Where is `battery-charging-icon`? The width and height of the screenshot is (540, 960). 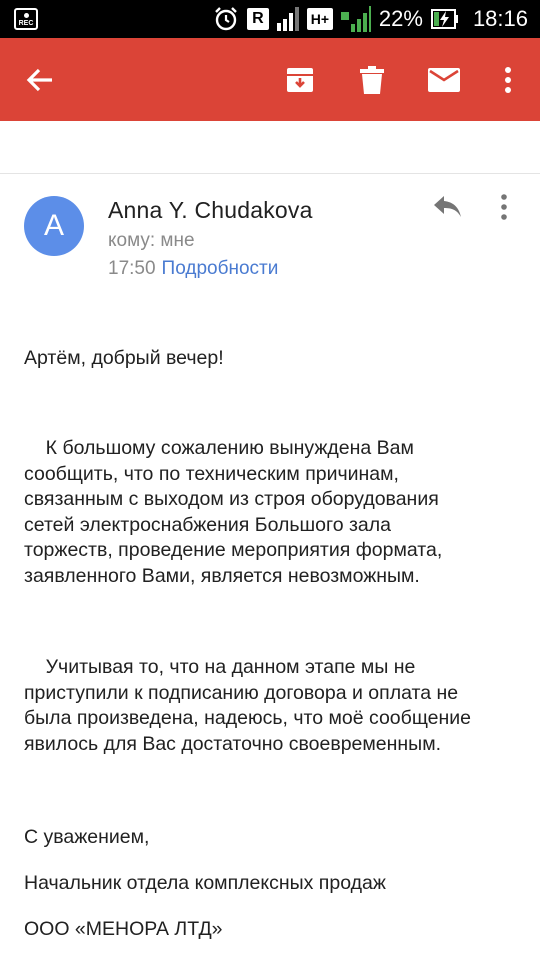
battery-charging-icon is located at coordinates (444, 19).